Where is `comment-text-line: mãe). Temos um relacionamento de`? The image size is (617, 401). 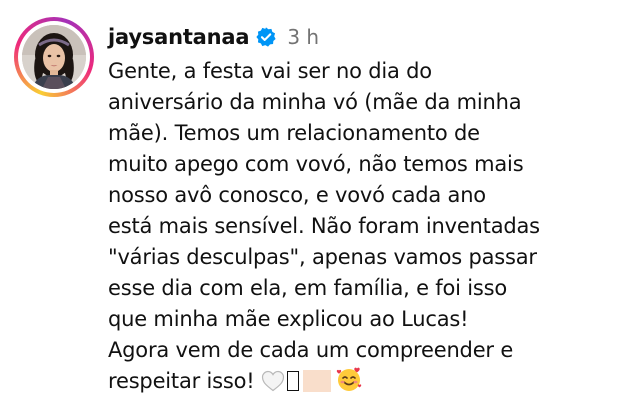
comment-text-line: mãe). Temos um relacionamento de is located at coordinates (294, 133).